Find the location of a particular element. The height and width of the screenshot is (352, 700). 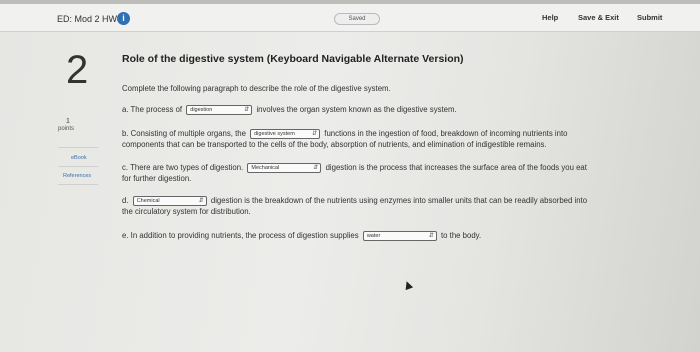

points-value: 1 is located at coordinates (68, 121).